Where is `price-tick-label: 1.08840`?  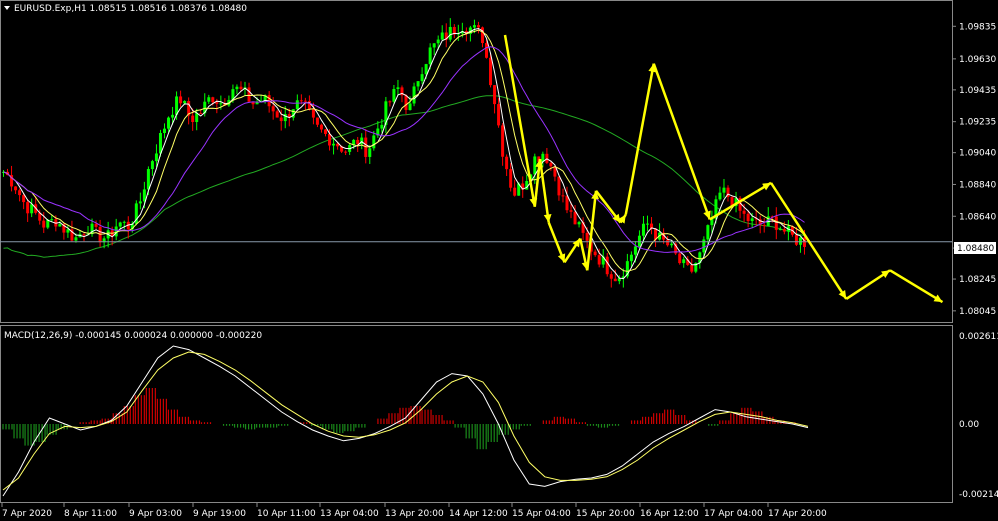
price-tick-label: 1.08840 is located at coordinates (977, 185).